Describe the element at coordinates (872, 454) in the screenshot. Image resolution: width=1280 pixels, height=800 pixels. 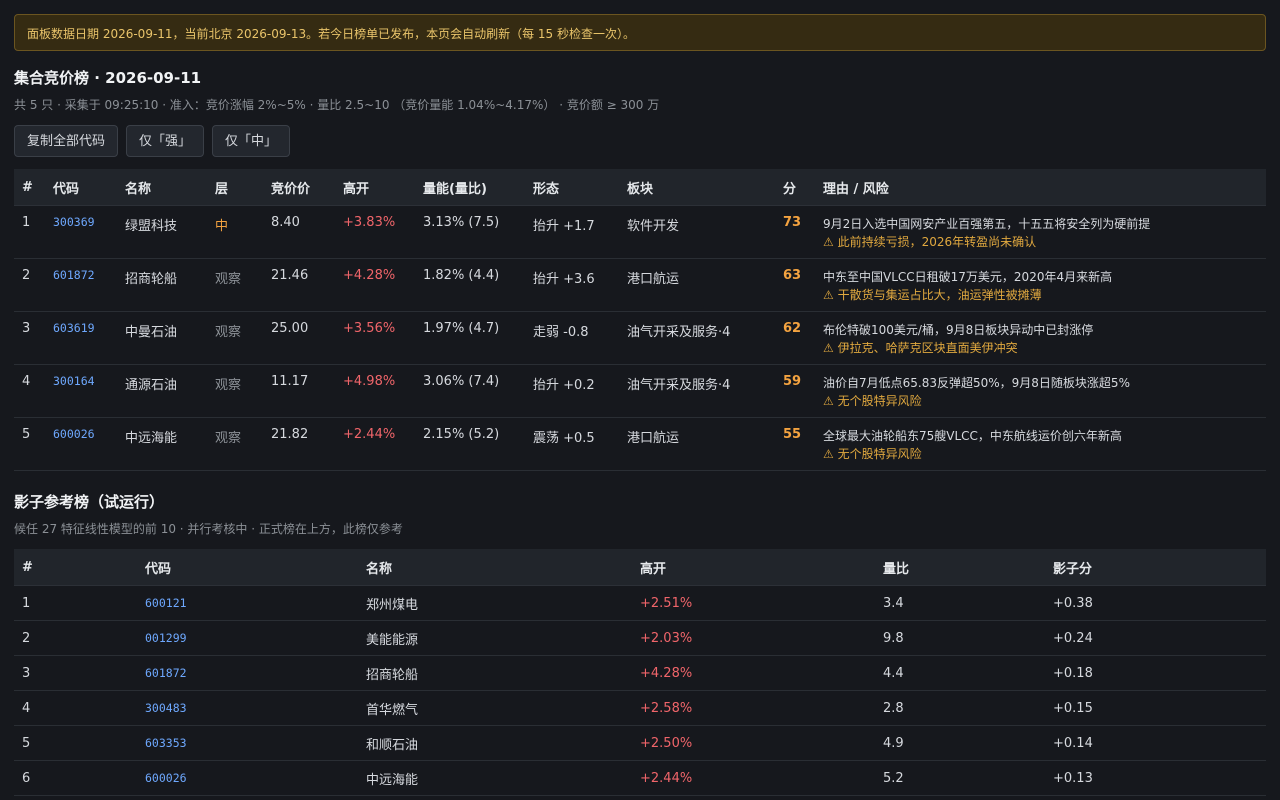
I see `risk-text: ⚠ 无个股特异风险` at that location.